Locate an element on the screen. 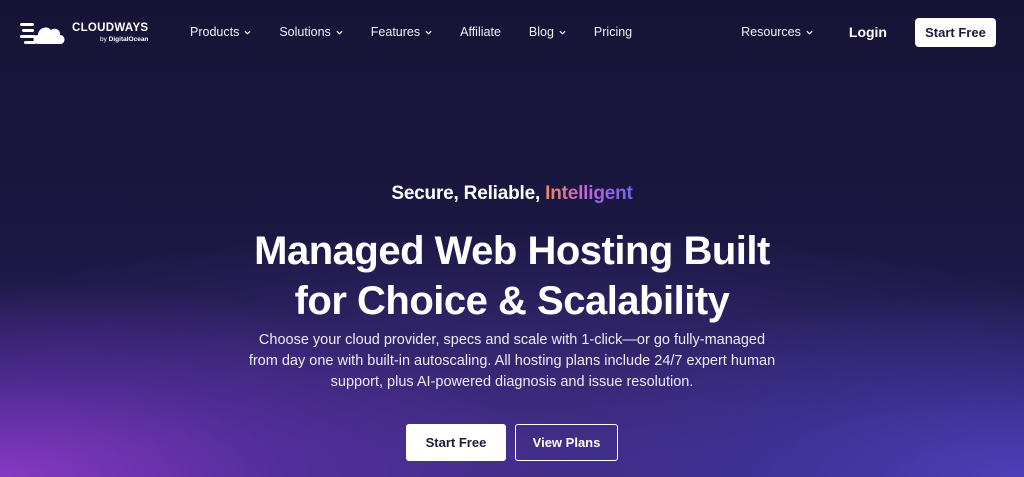  nav-item-features: Features is located at coordinates (401, 32).